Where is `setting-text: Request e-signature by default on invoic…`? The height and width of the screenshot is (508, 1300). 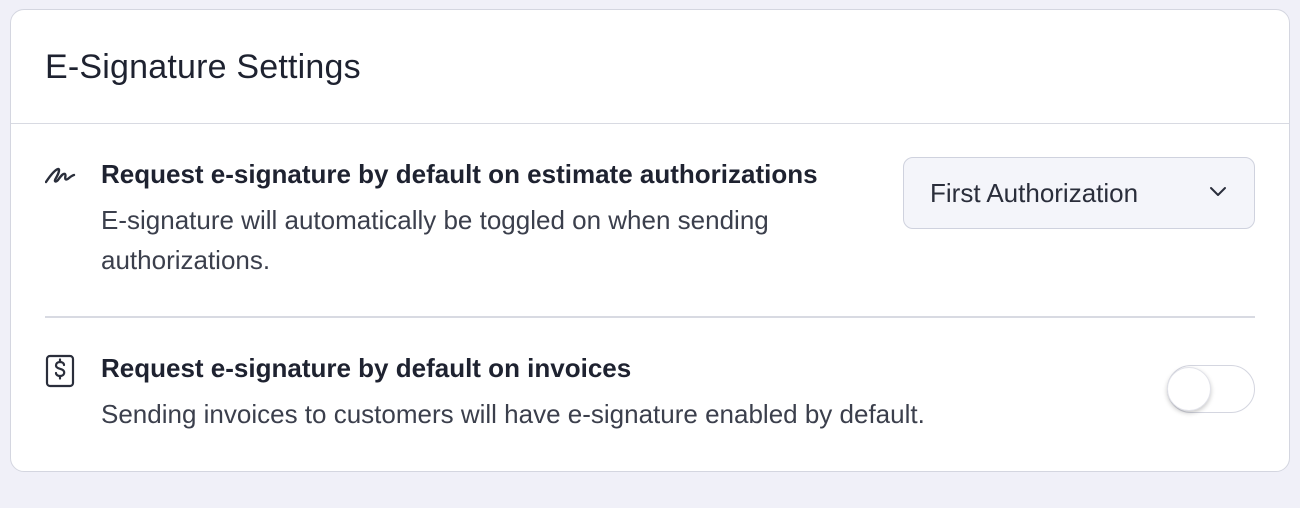
setting-text: Request e-signature by default on invoic… is located at coordinates (513, 392).